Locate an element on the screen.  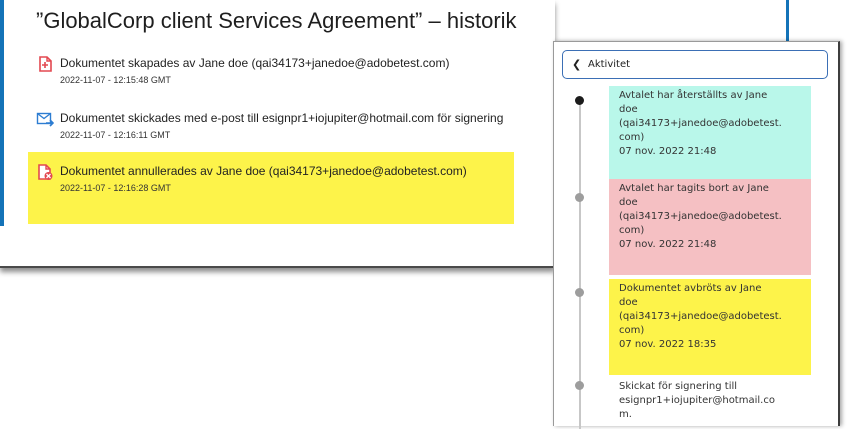
background-window-edge is located at coordinates (787, 21).